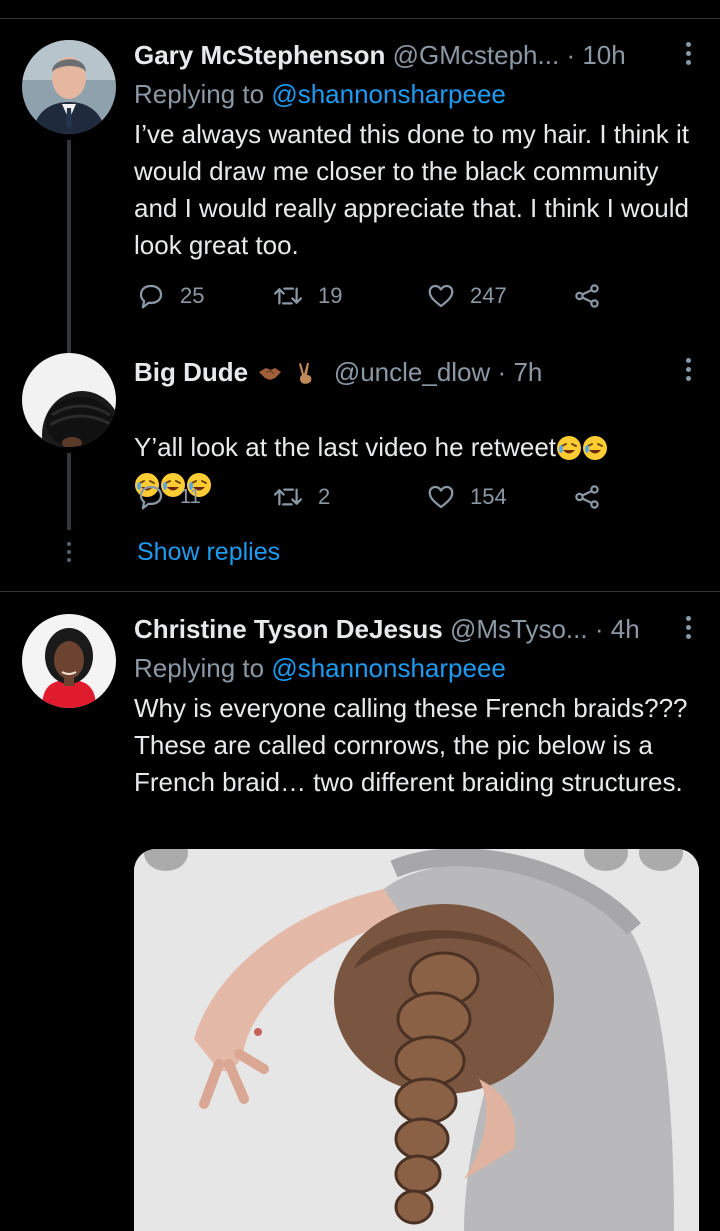 This screenshot has height=1231, width=720. Describe the element at coordinates (192, 295) in the screenshot. I see `reply-count: 25` at that location.